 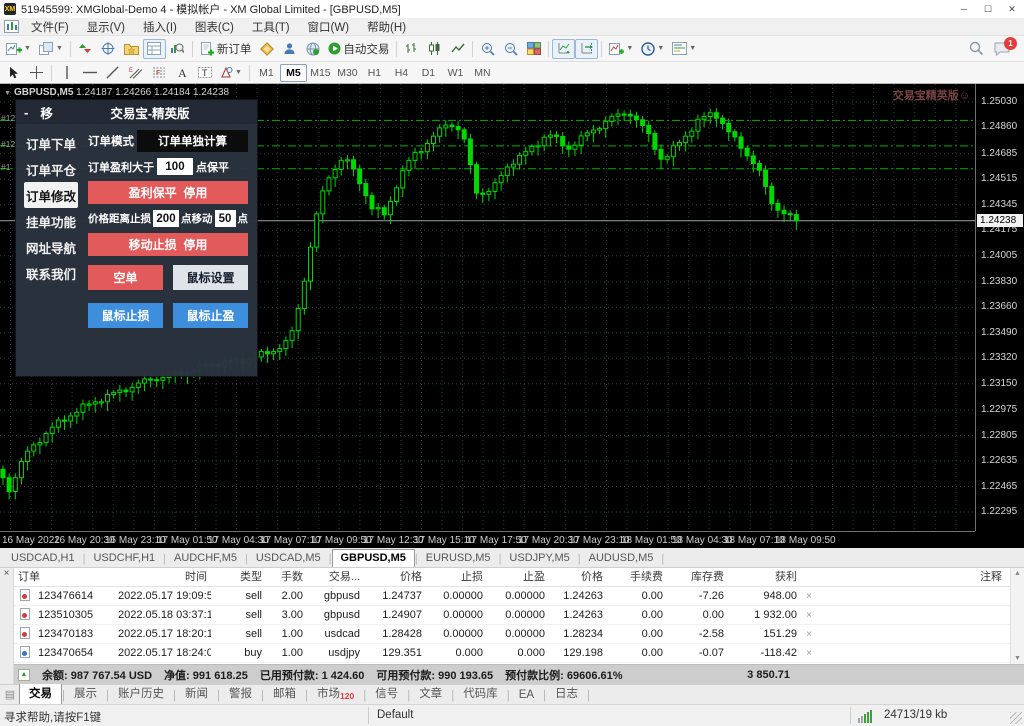 What do you see at coordinates (108, 49) in the screenshot?
I see `data-window-button` at bounding box center [108, 49].